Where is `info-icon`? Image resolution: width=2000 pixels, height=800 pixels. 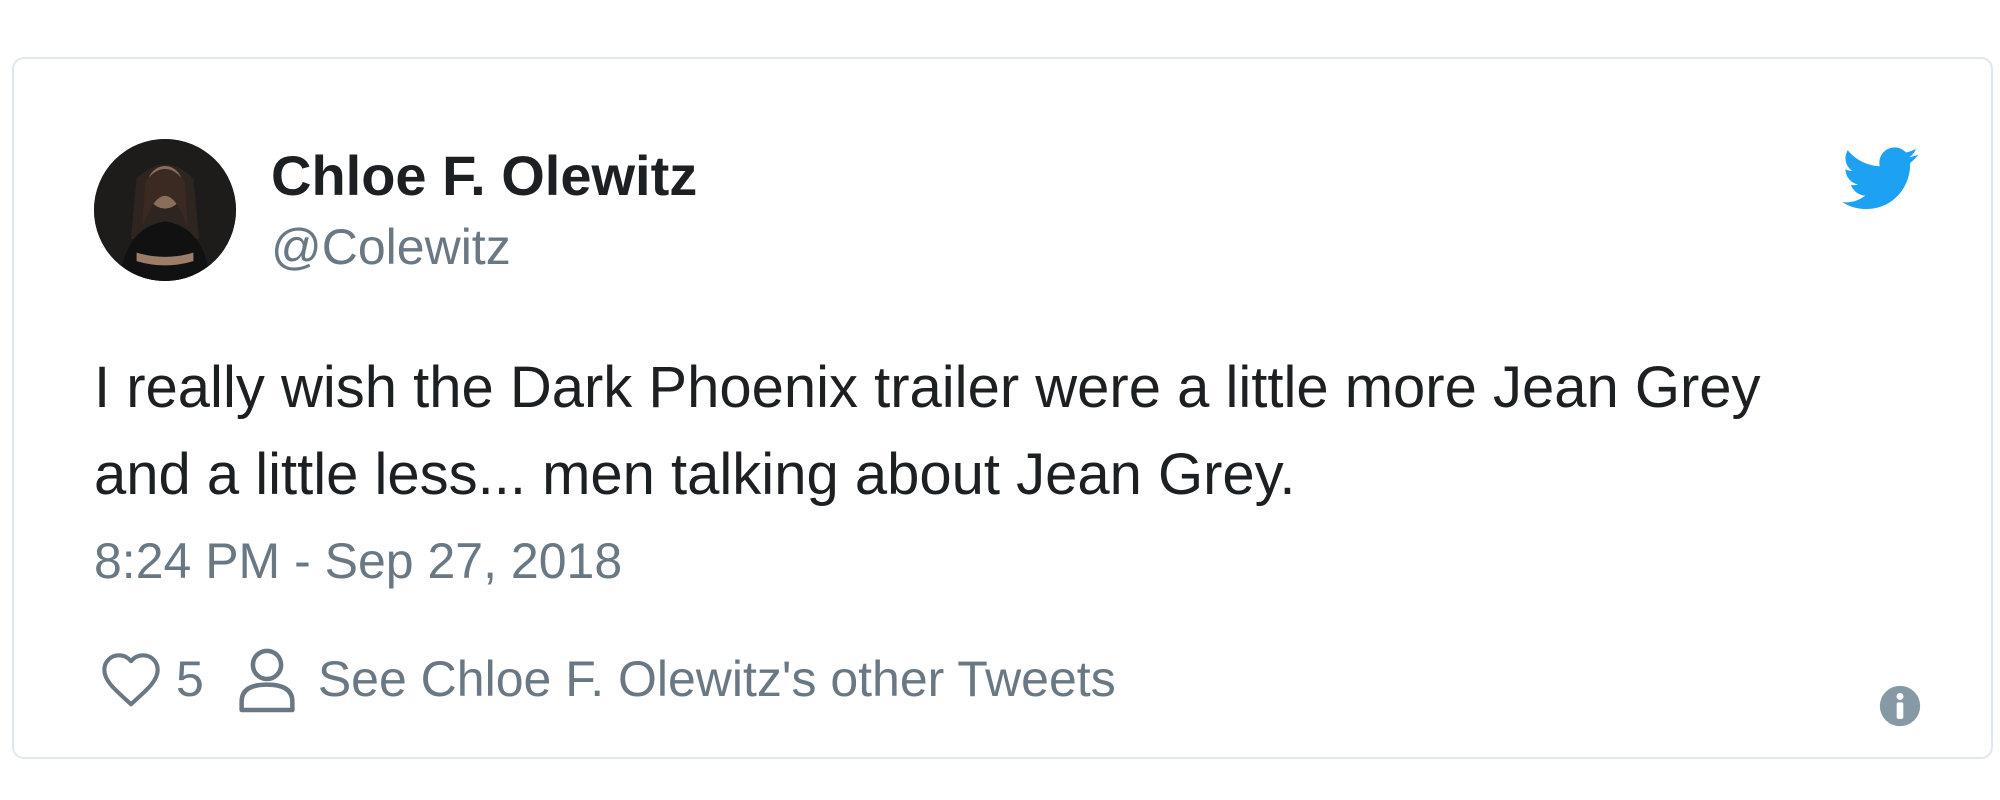 info-icon is located at coordinates (1900, 706).